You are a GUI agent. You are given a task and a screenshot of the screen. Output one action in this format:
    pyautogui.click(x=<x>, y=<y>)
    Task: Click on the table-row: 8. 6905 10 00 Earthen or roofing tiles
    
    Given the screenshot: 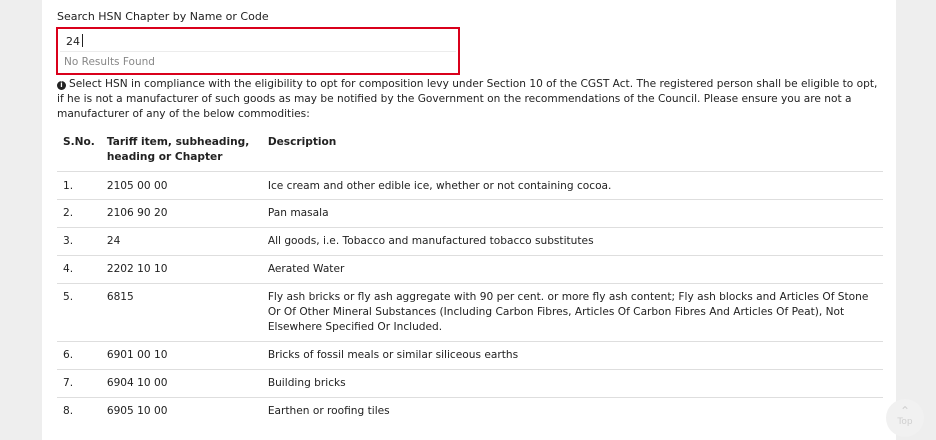 What is the action you would take?
    pyautogui.click(x=470, y=411)
    